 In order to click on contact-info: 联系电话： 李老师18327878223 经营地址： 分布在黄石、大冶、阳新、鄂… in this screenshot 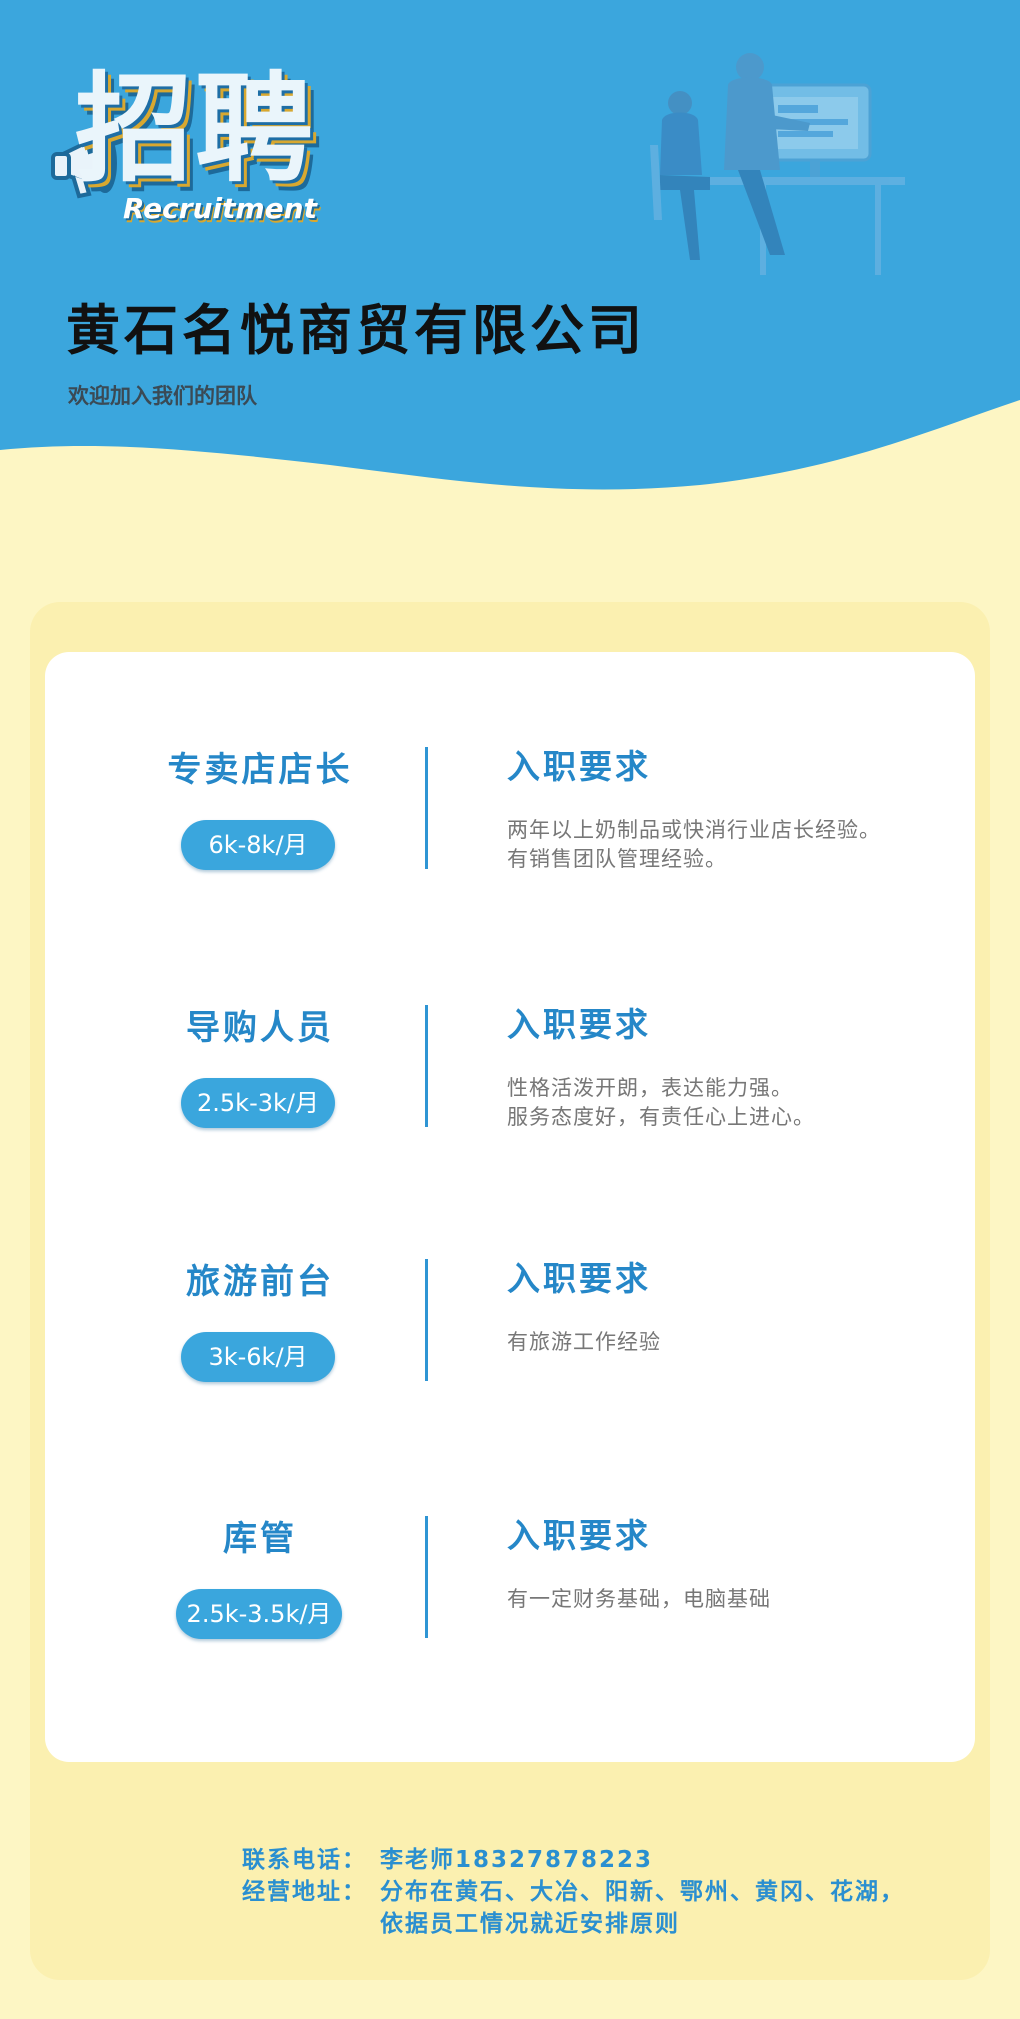, I will do `click(573, 1892)`.